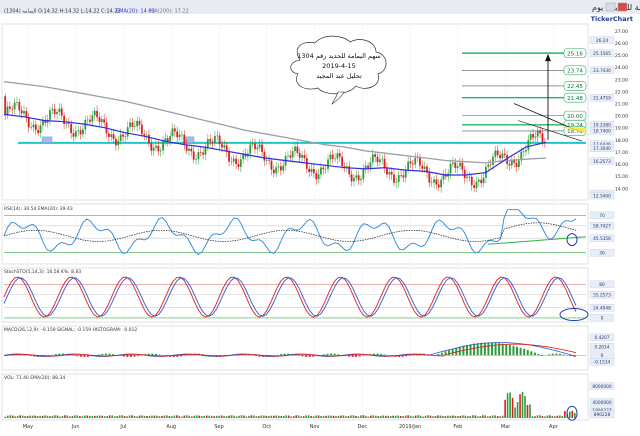 The height and width of the screenshot is (436, 640). What do you see at coordinates (410, 427) in the screenshot?
I see `x-tick-label: 2019/Jan` at bounding box center [410, 427].